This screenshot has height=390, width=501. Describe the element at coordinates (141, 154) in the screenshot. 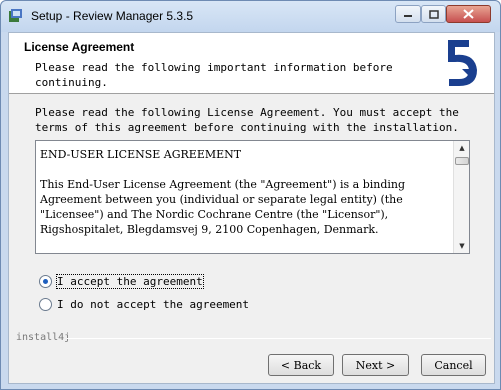

I see `license-heading: END-USER LICENSE AGREEMENT` at that location.